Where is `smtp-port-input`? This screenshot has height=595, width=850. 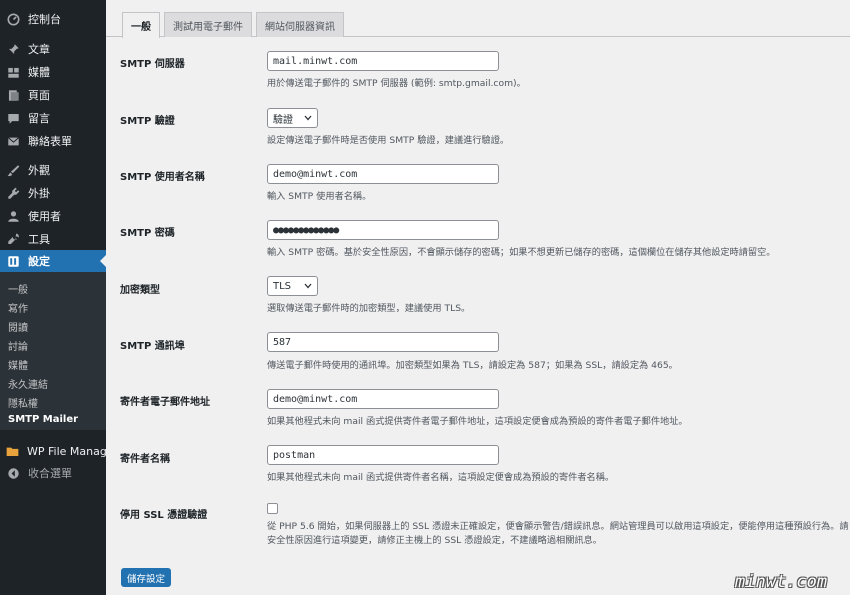 smtp-port-input is located at coordinates (383, 342).